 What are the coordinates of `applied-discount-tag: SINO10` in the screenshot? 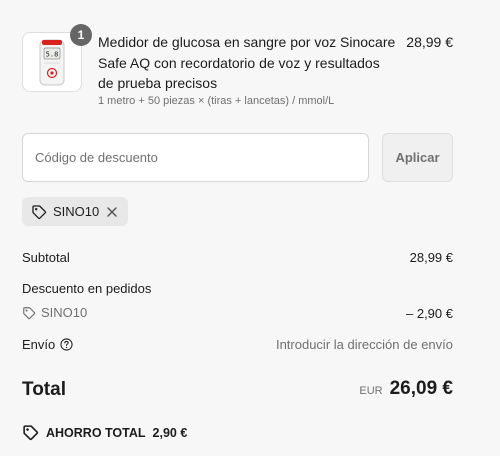 It's located at (75, 211).